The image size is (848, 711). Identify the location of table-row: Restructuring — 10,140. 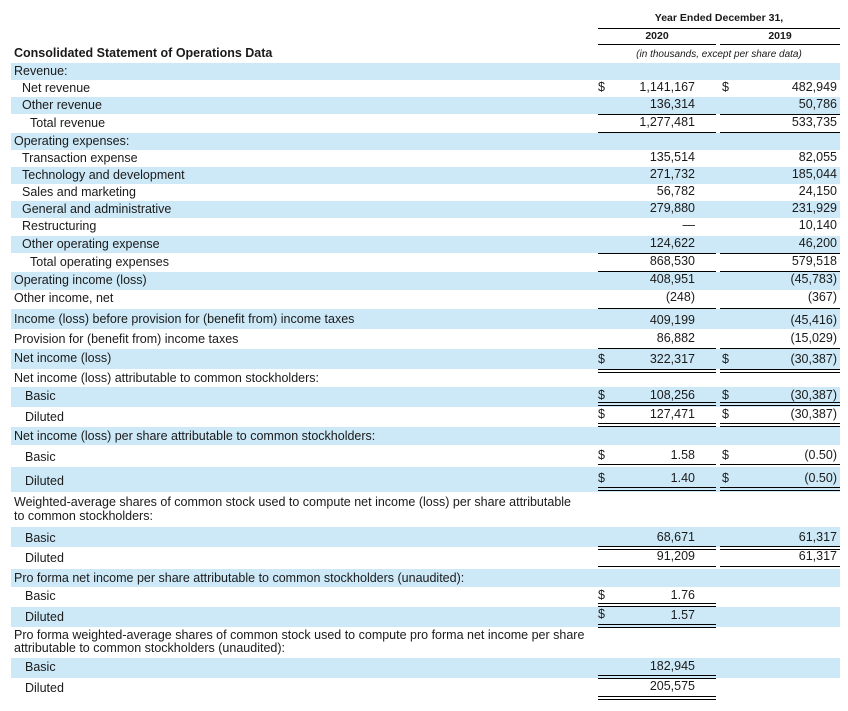
(425, 226).